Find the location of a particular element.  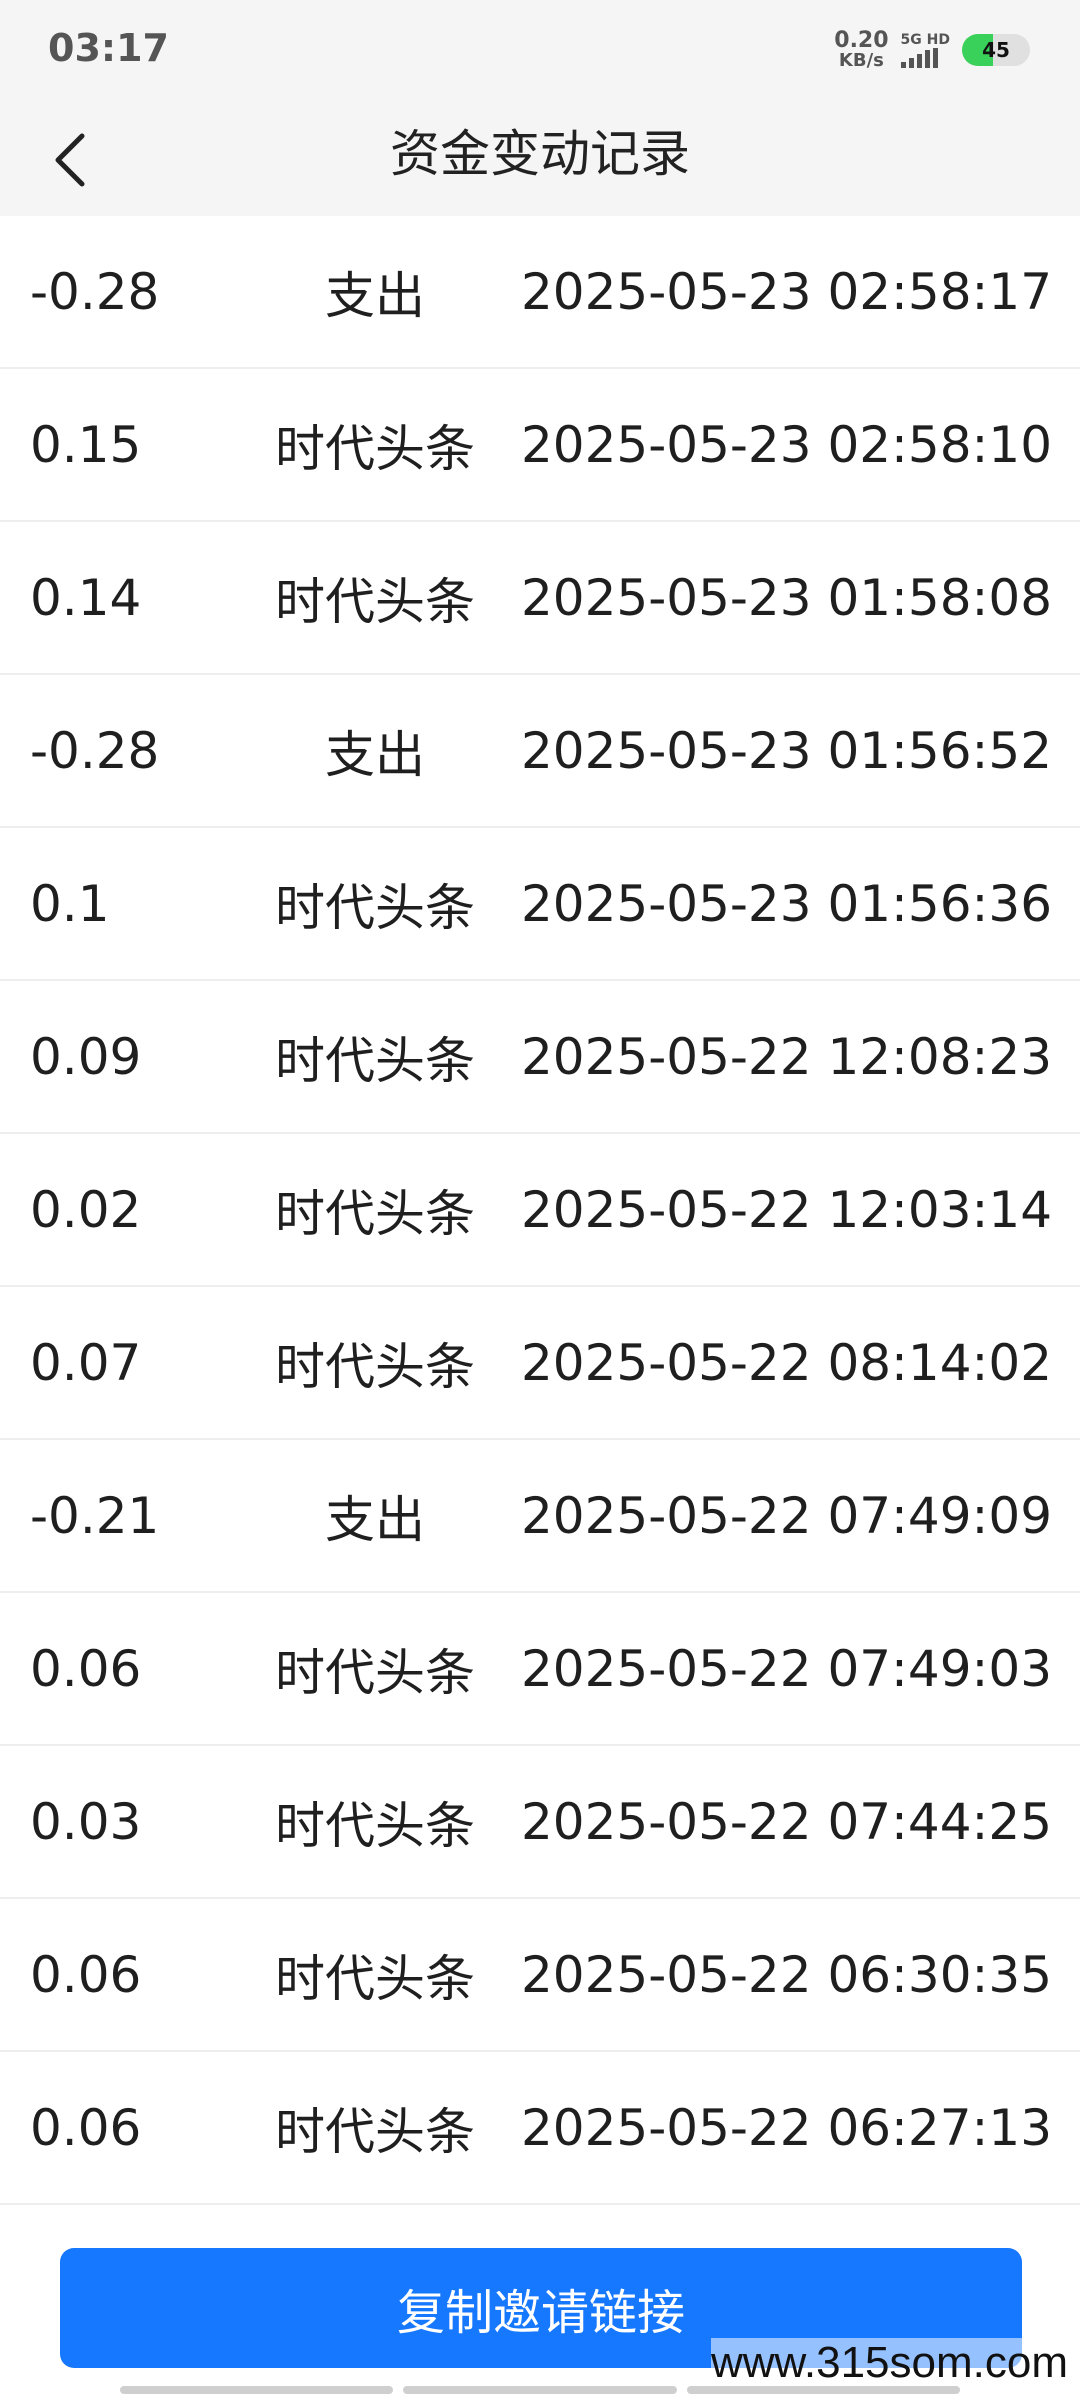

network-speed: 0.20 KB/s is located at coordinates (861, 50).